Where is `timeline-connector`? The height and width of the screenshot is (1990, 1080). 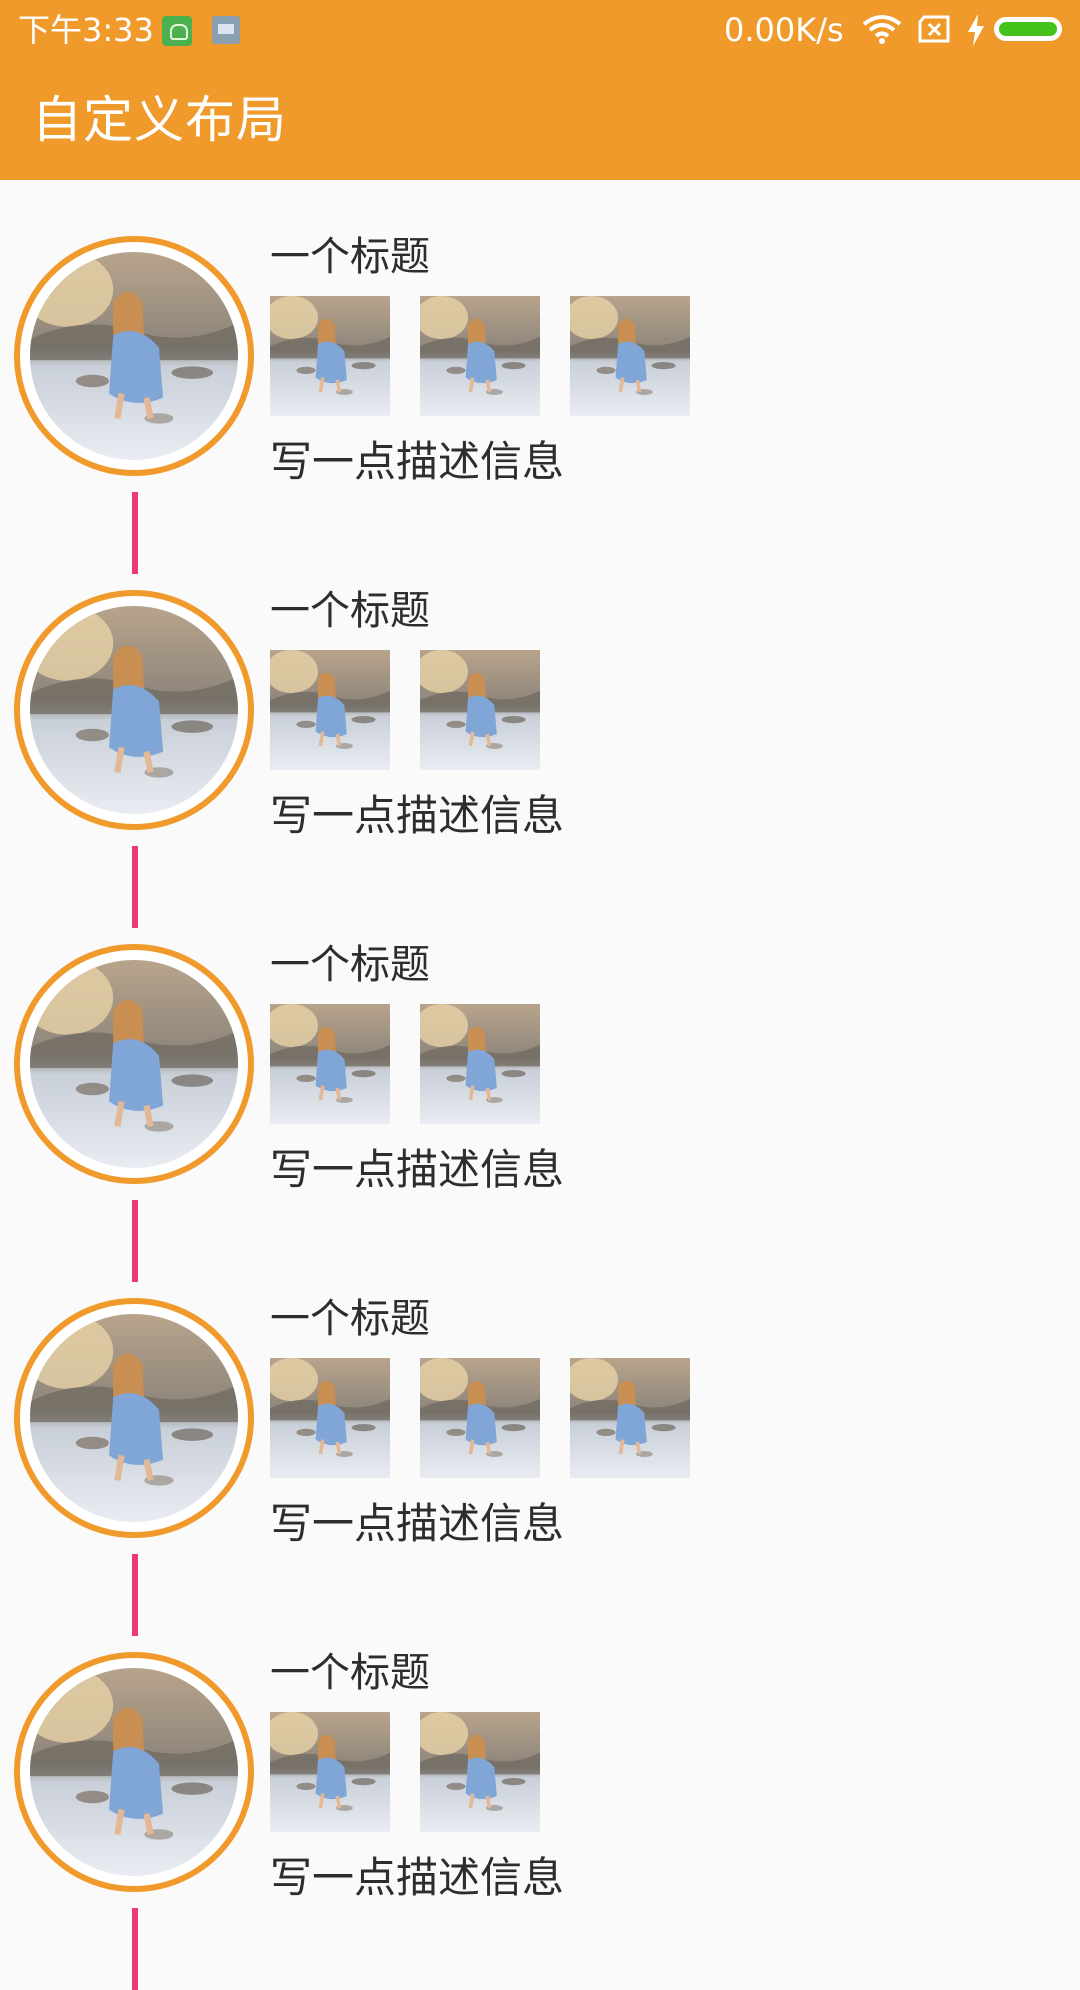
timeline-connector is located at coordinates (135, 1949).